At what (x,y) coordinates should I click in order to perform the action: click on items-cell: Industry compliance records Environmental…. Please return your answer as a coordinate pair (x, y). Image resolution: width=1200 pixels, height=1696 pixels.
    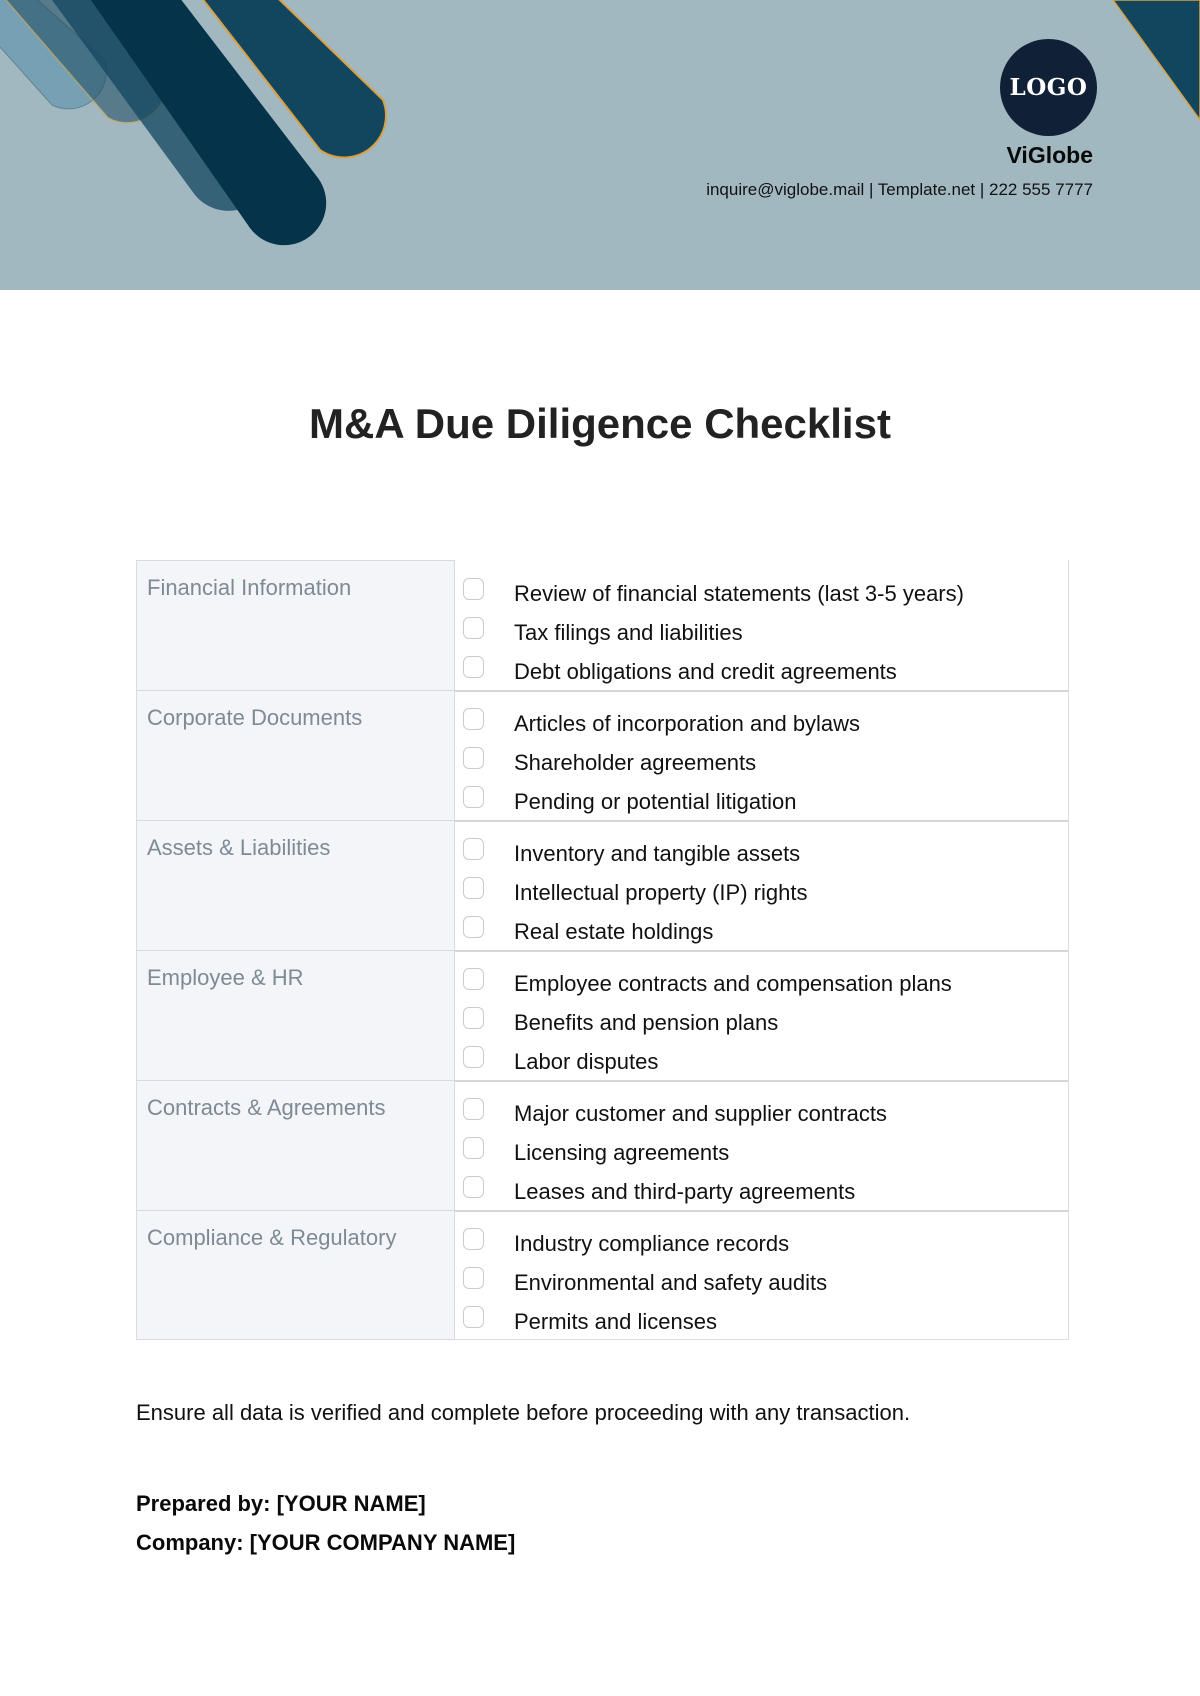
    Looking at the image, I should click on (762, 1275).